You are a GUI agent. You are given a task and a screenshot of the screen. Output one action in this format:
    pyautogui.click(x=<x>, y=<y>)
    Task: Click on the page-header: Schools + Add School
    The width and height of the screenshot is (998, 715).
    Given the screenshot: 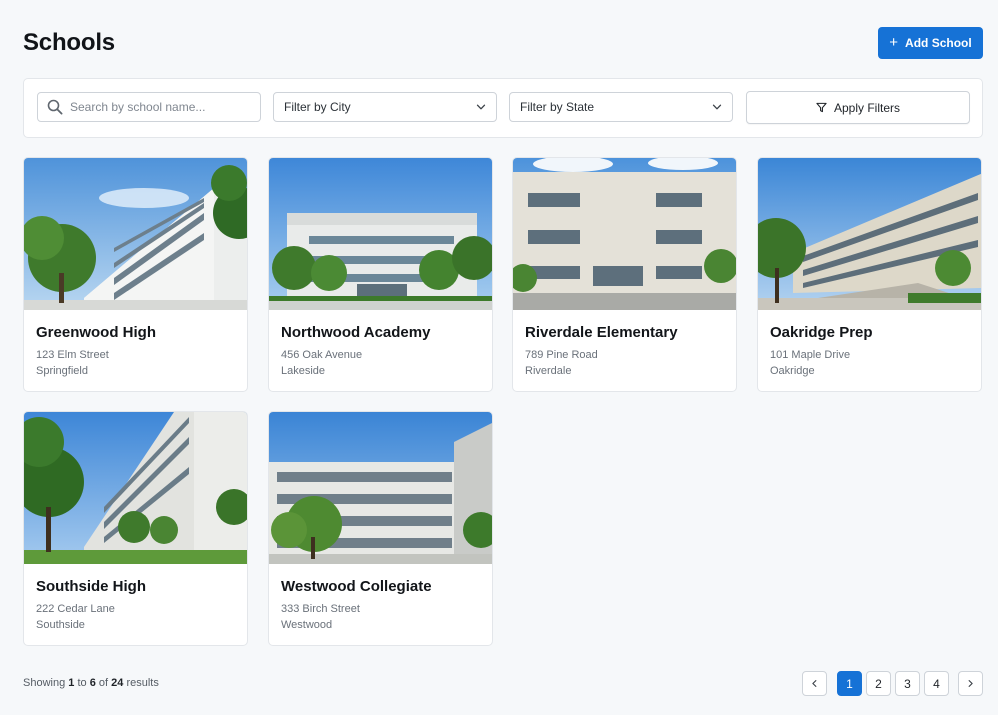 What is the action you would take?
    pyautogui.click(x=503, y=43)
    